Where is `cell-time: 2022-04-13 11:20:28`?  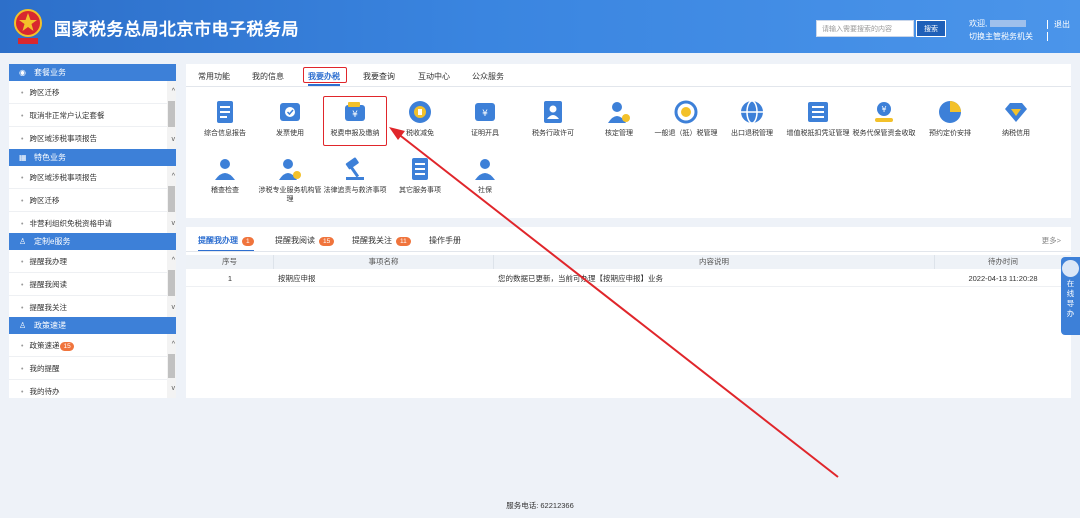 cell-time: 2022-04-13 11:20:28 is located at coordinates (1003, 278).